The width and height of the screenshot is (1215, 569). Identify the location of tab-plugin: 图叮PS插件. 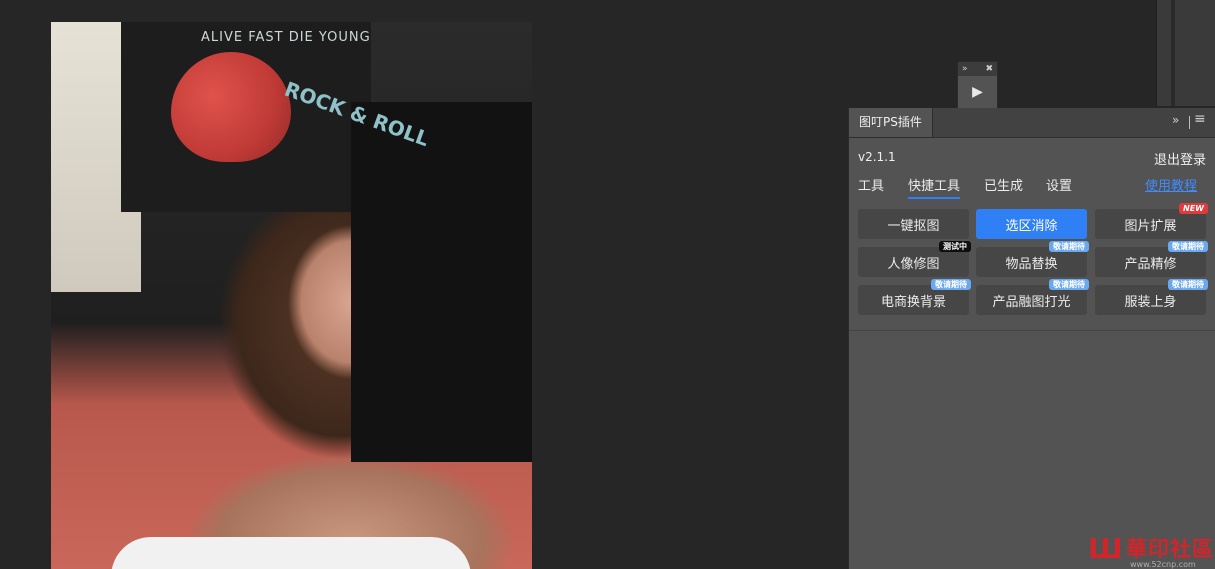
(891, 122).